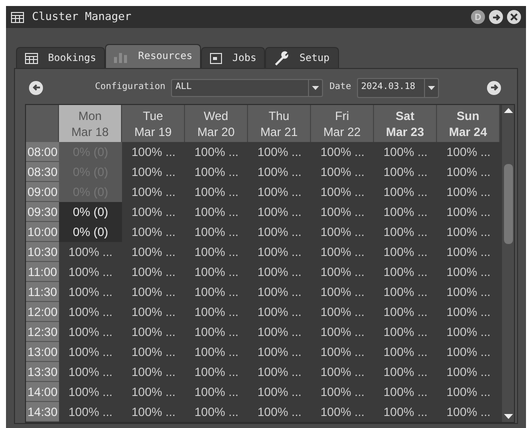  Describe the element at coordinates (42, 292) in the screenshot. I see `time-cell: 11:30` at that location.